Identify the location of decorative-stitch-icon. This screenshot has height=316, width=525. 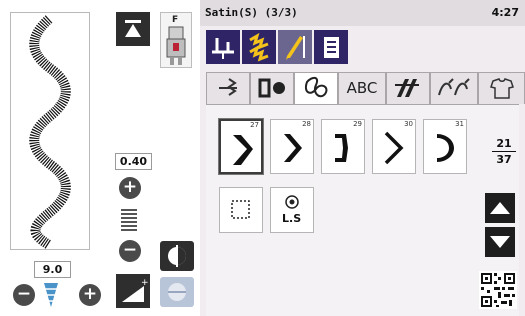
(259, 47).